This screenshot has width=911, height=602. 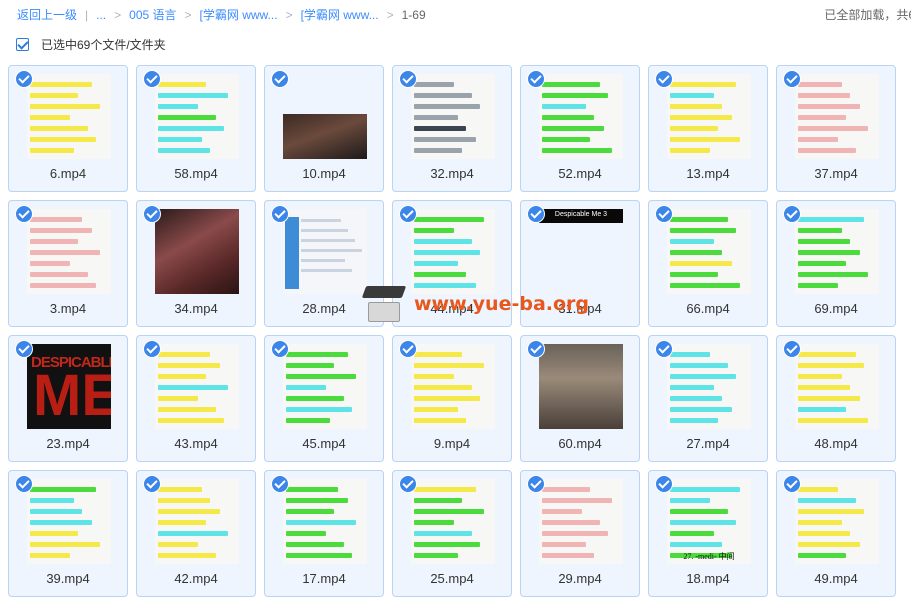 I want to click on thumbnail-caption: Despicable Me 3, so click(x=581, y=214).